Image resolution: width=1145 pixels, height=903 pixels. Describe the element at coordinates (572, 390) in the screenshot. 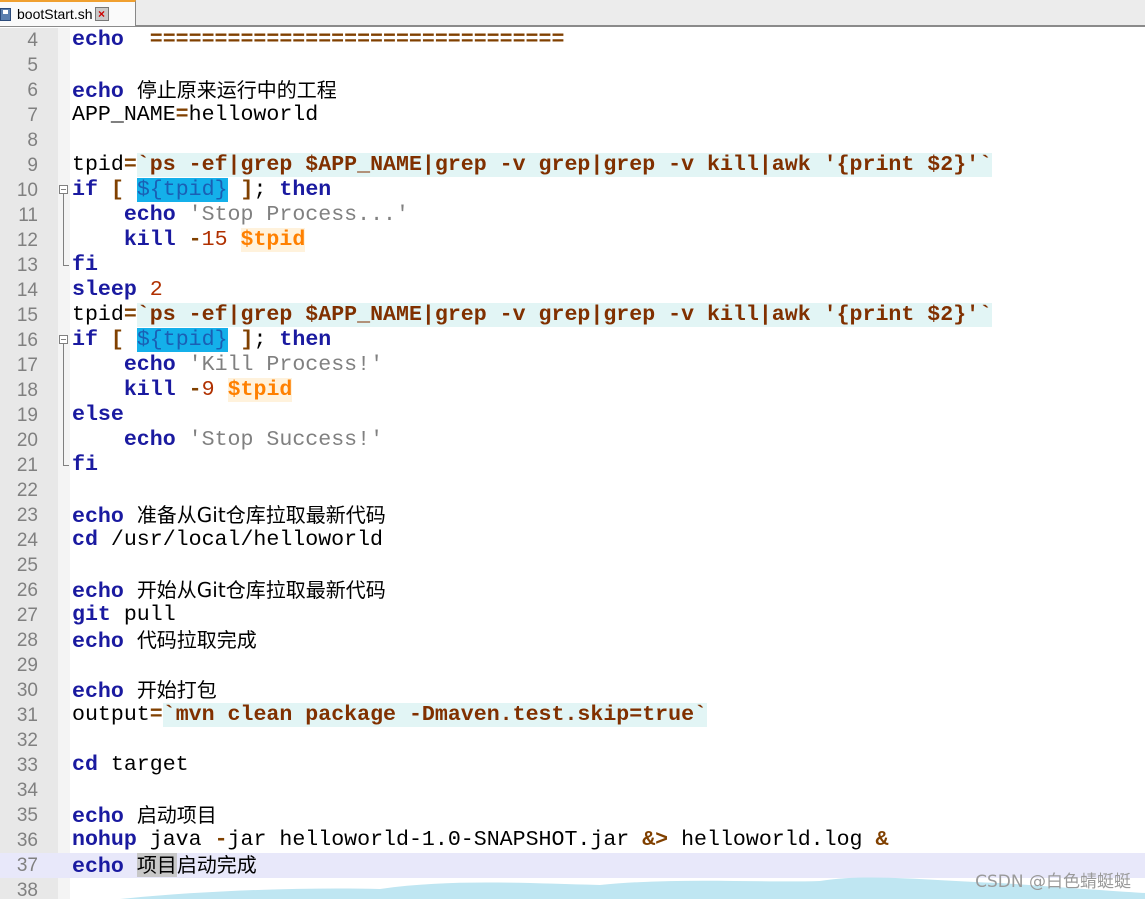

I see `code-line: 18 kill -9 $tpid` at that location.